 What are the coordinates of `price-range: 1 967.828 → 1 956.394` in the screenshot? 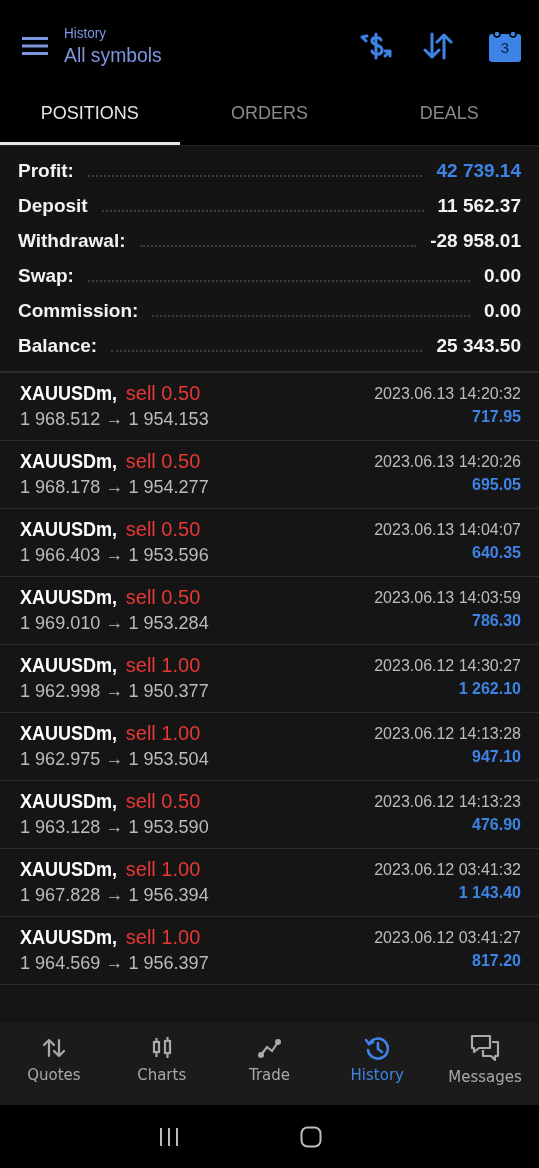 It's located at (114, 895).